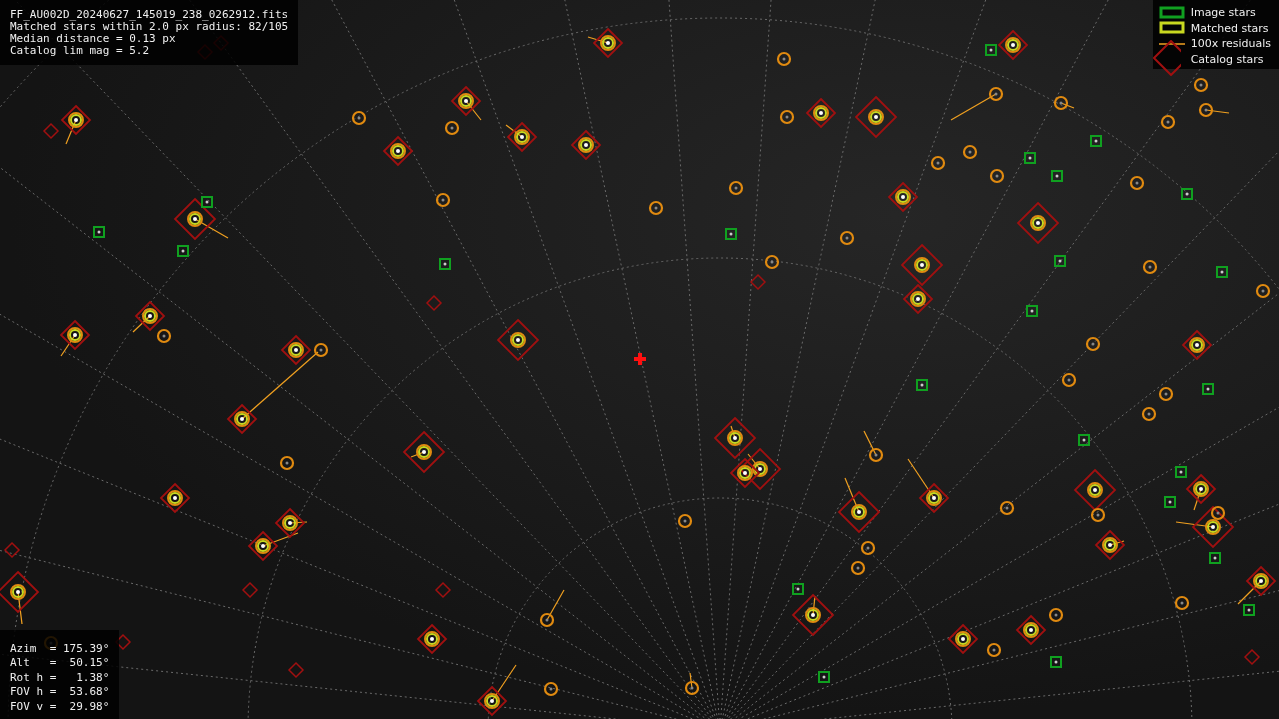 The image size is (1279, 719). I want to click on legend-label: 100x residuals, so click(1230, 44).